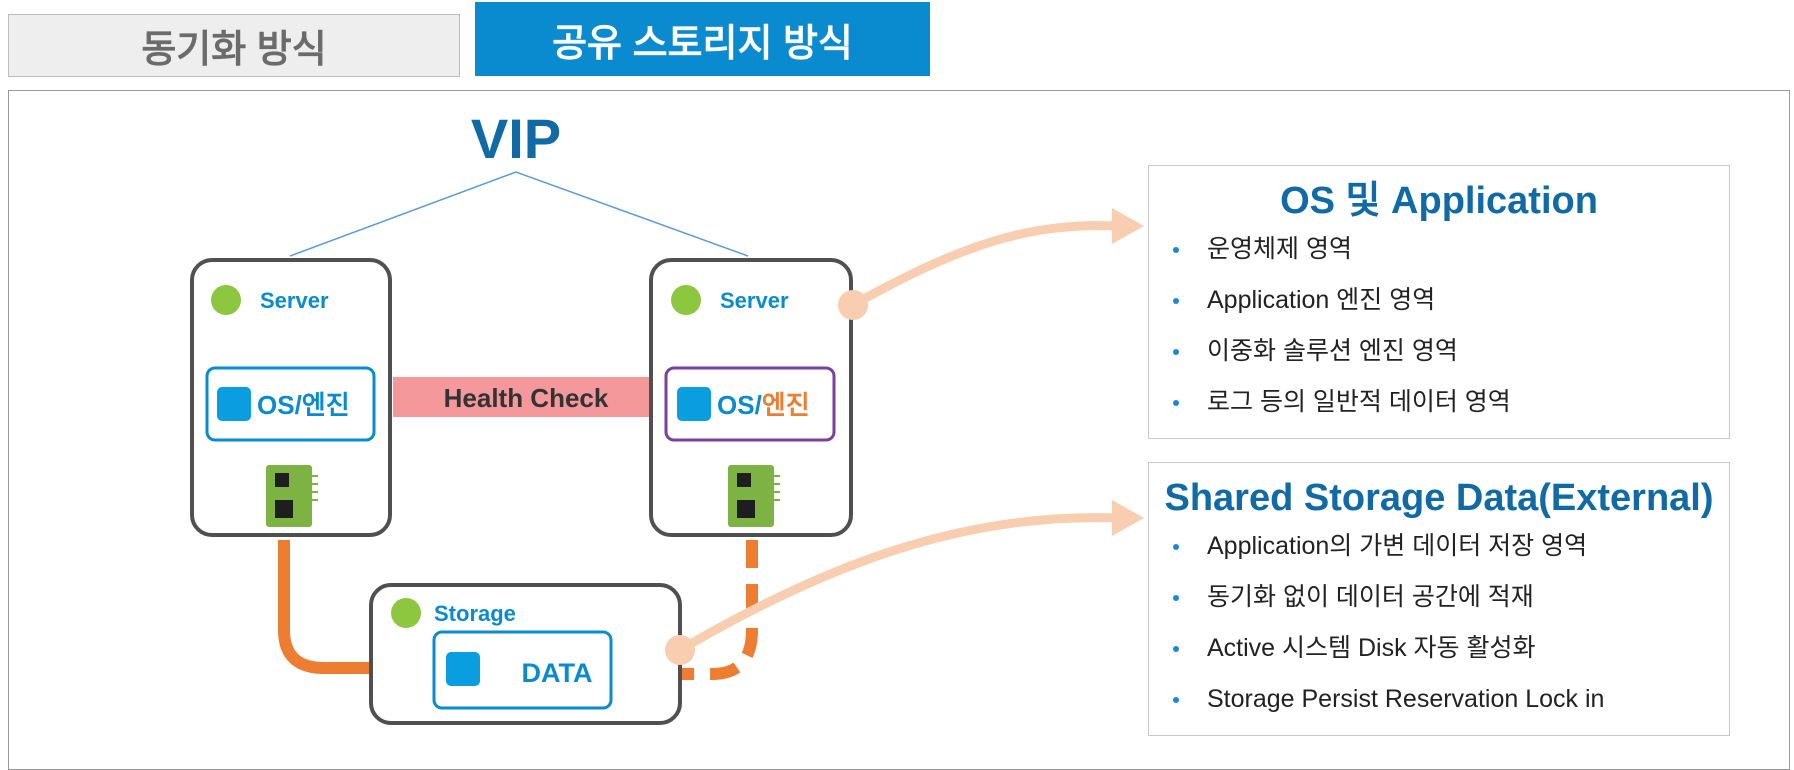 The image size is (1794, 770). I want to click on server-right: Server OS/엔진, so click(751, 397).